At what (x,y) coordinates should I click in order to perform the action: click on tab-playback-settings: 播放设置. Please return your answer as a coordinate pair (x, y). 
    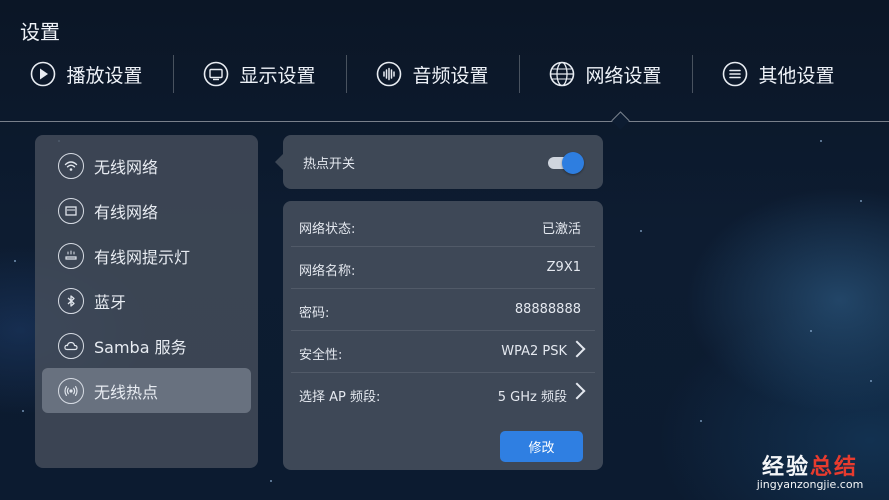
    Looking at the image, I should click on (86, 74).